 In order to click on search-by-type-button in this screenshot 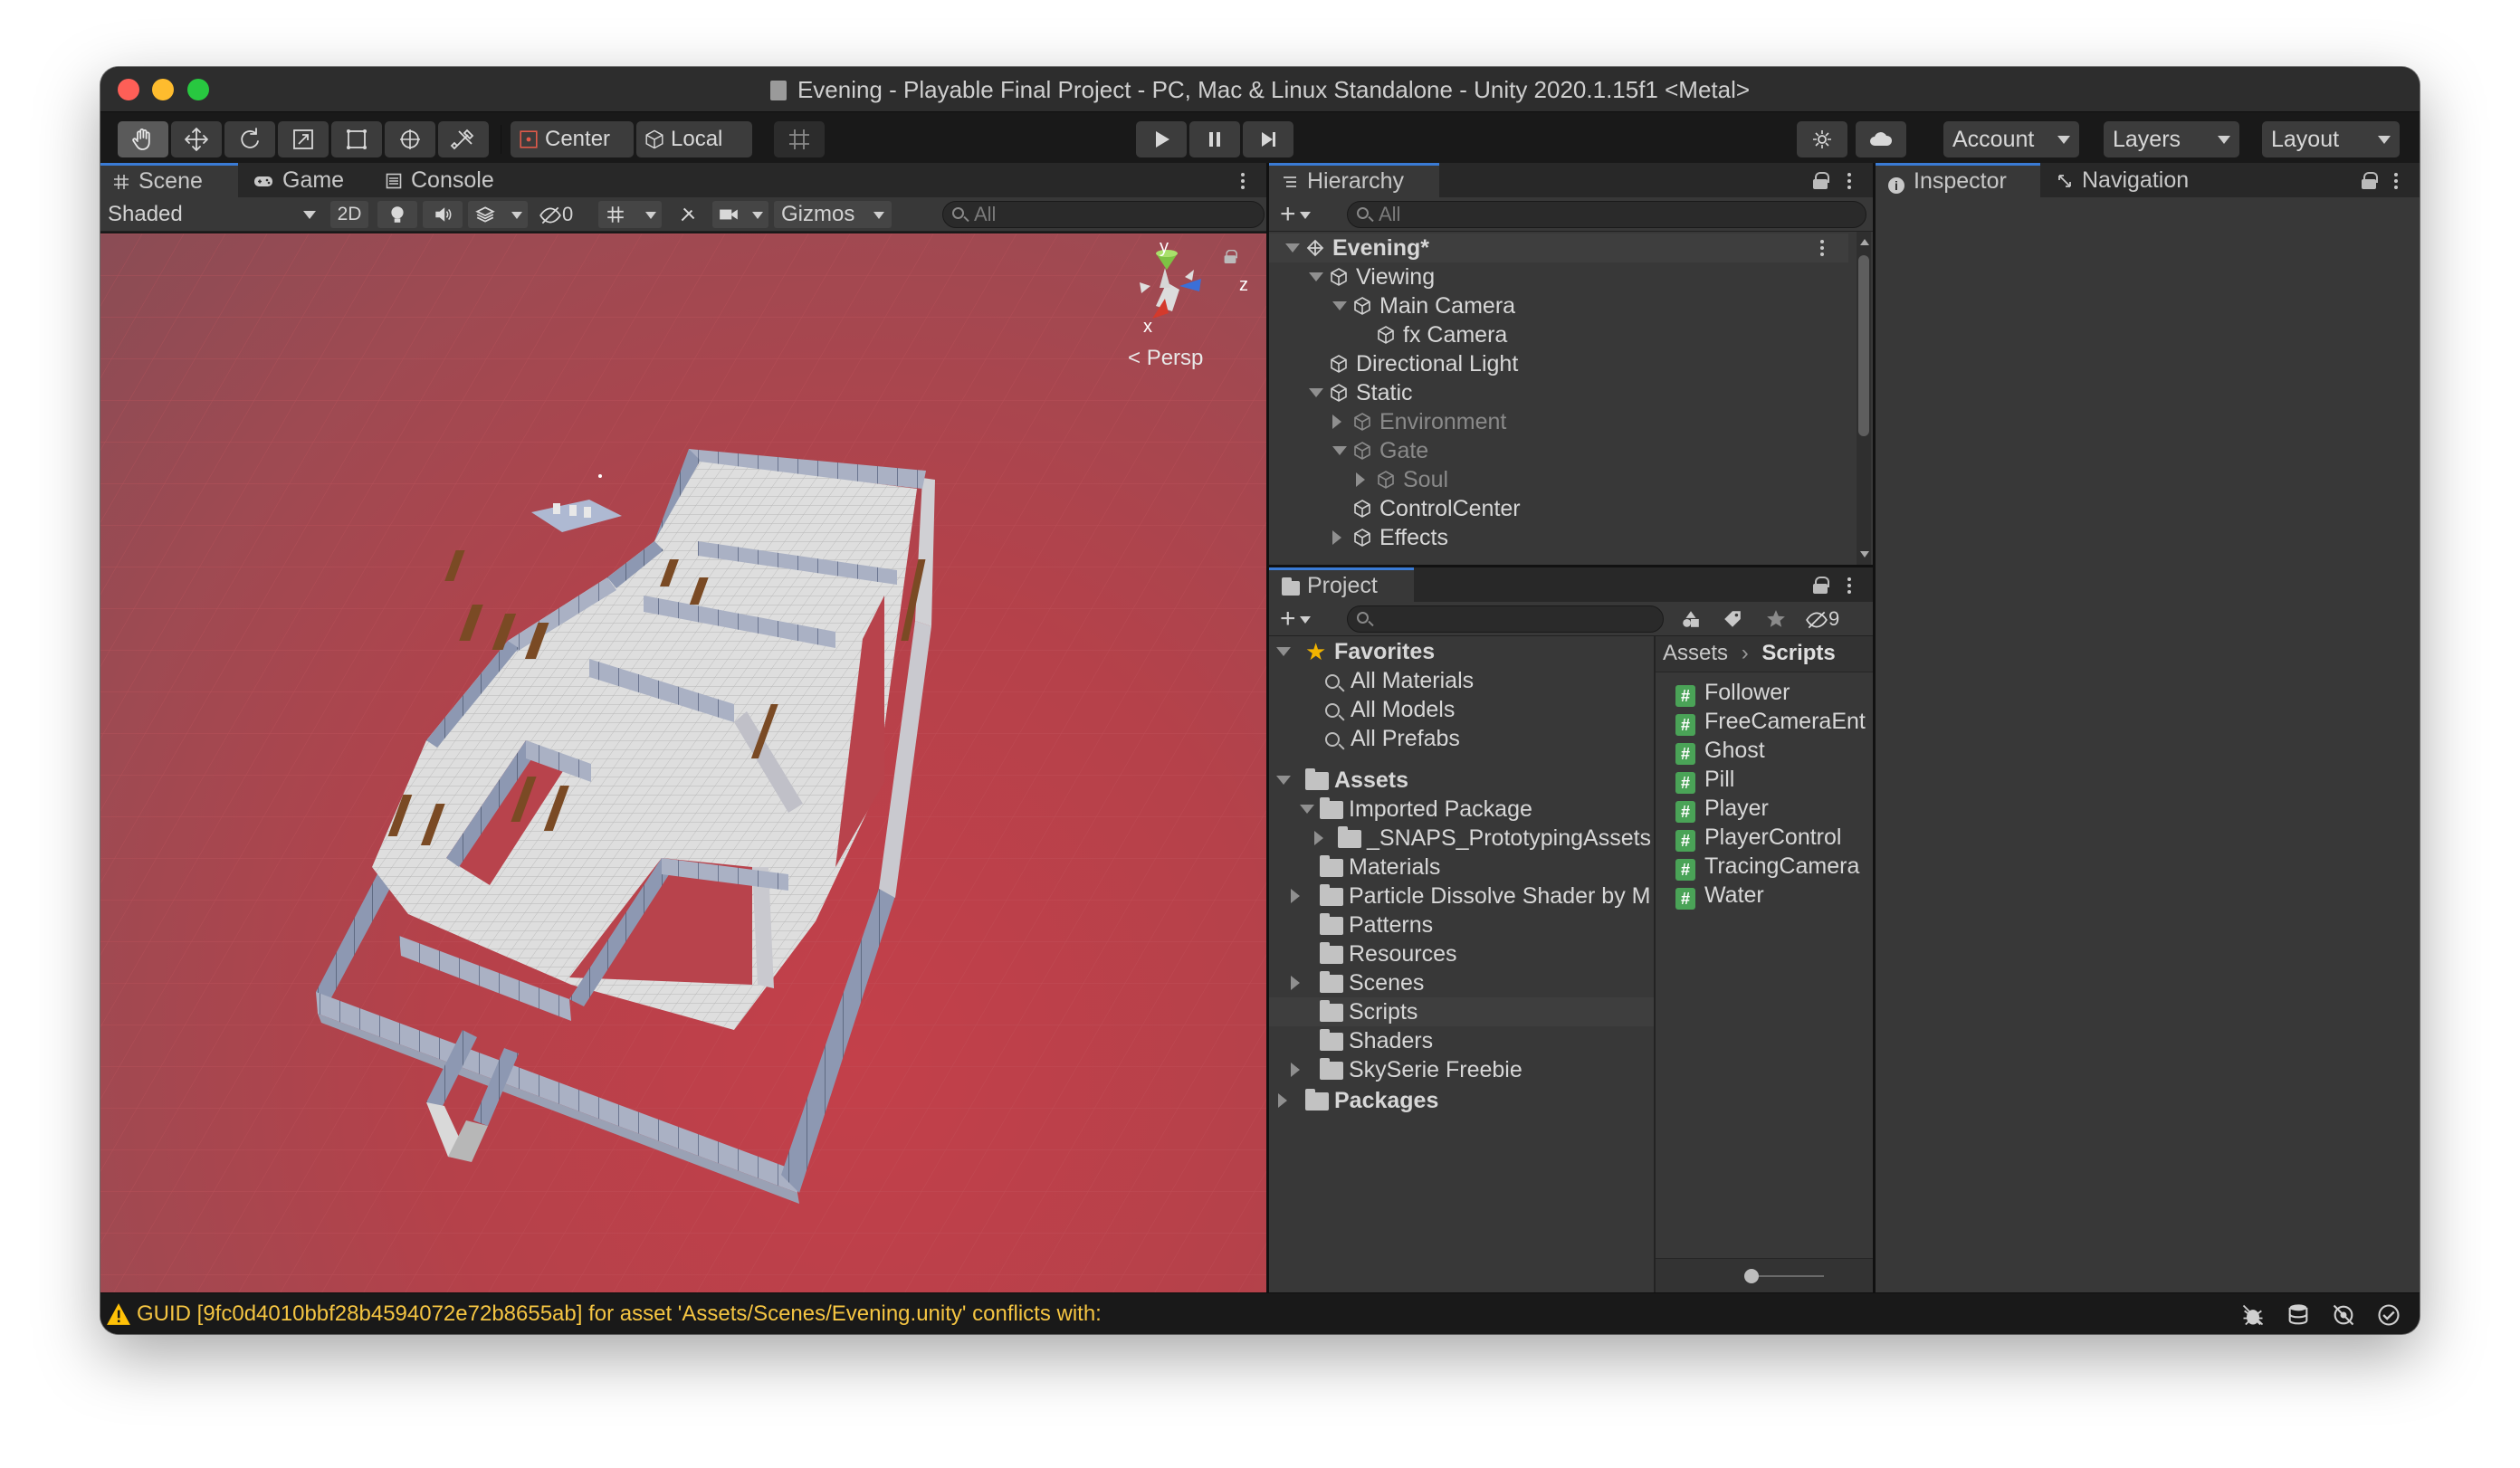, I will do `click(1691, 619)`.